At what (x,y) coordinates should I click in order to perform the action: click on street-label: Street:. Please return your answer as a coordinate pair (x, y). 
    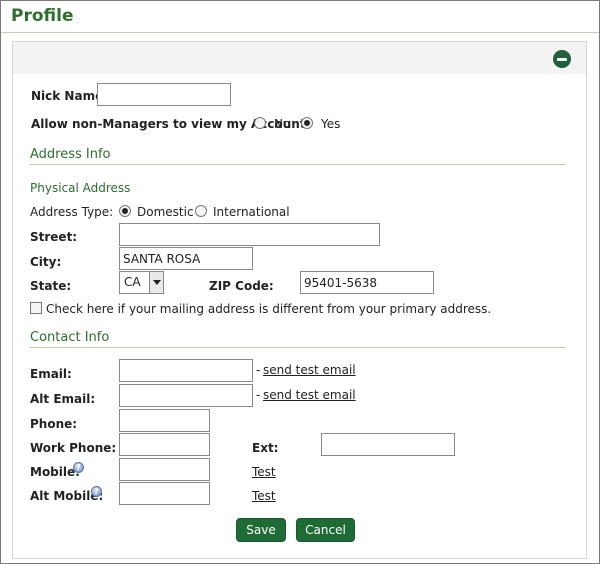
    Looking at the image, I should click on (54, 237).